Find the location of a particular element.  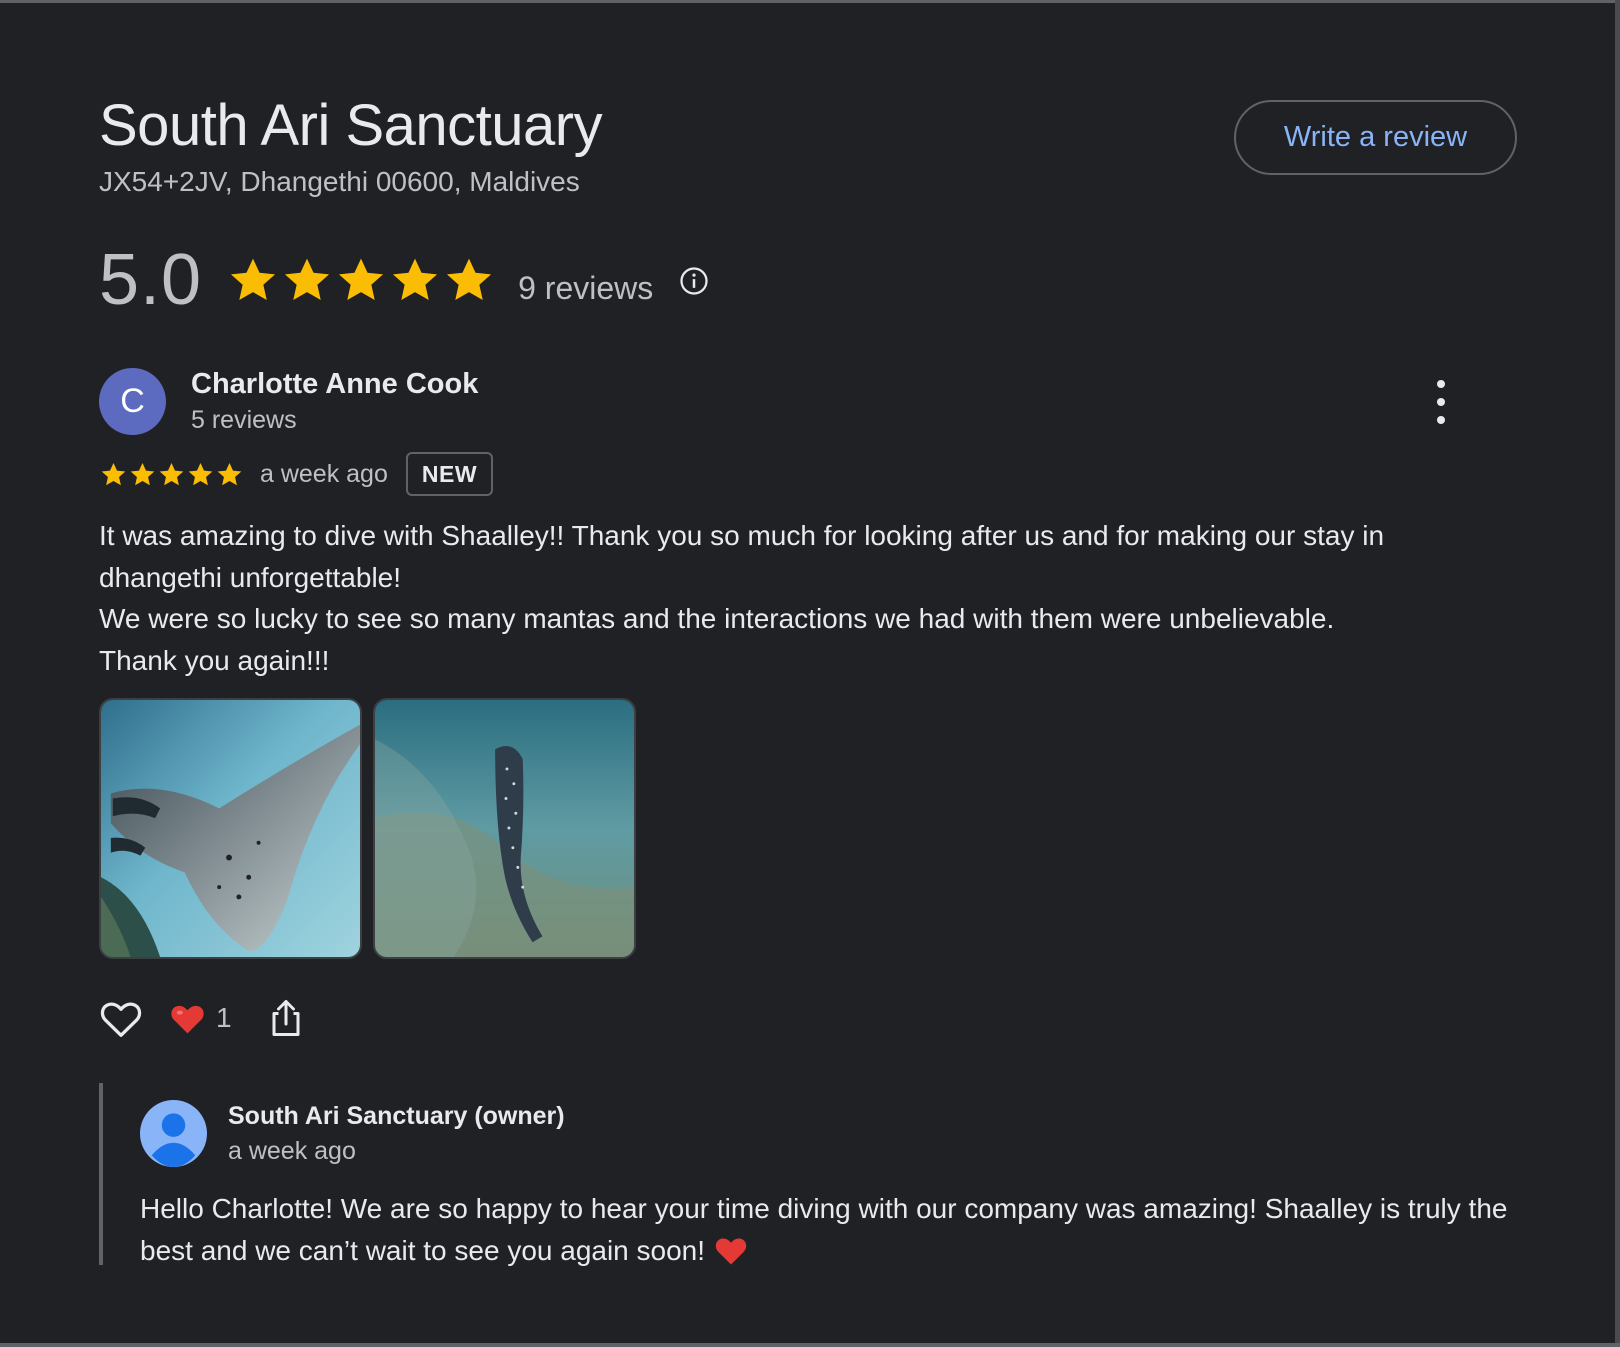

review-actions: 1 is located at coordinates (201, 1018).